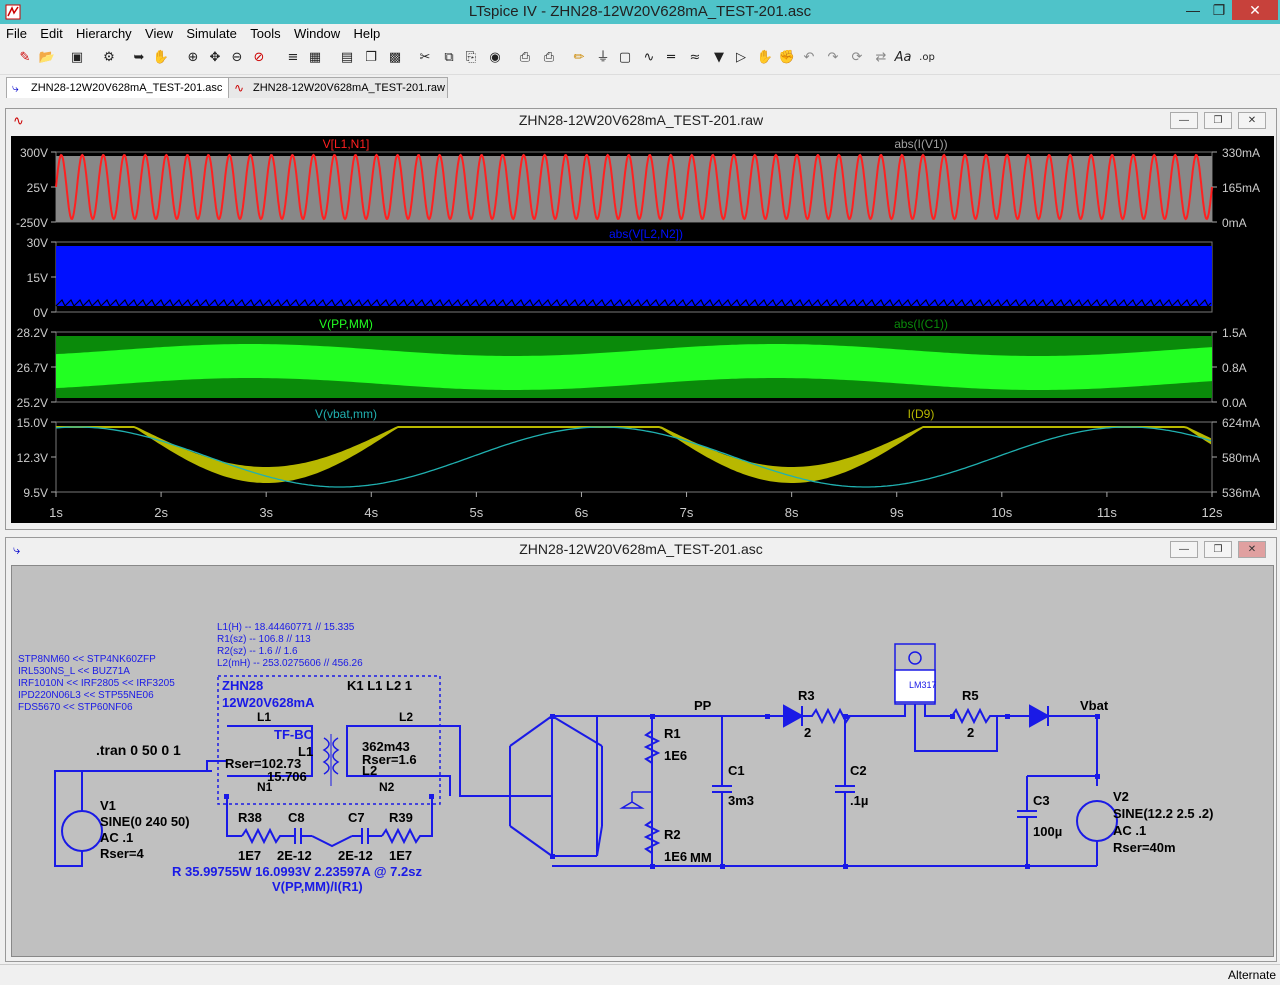  I want to click on menu-file: File, so click(16, 34).